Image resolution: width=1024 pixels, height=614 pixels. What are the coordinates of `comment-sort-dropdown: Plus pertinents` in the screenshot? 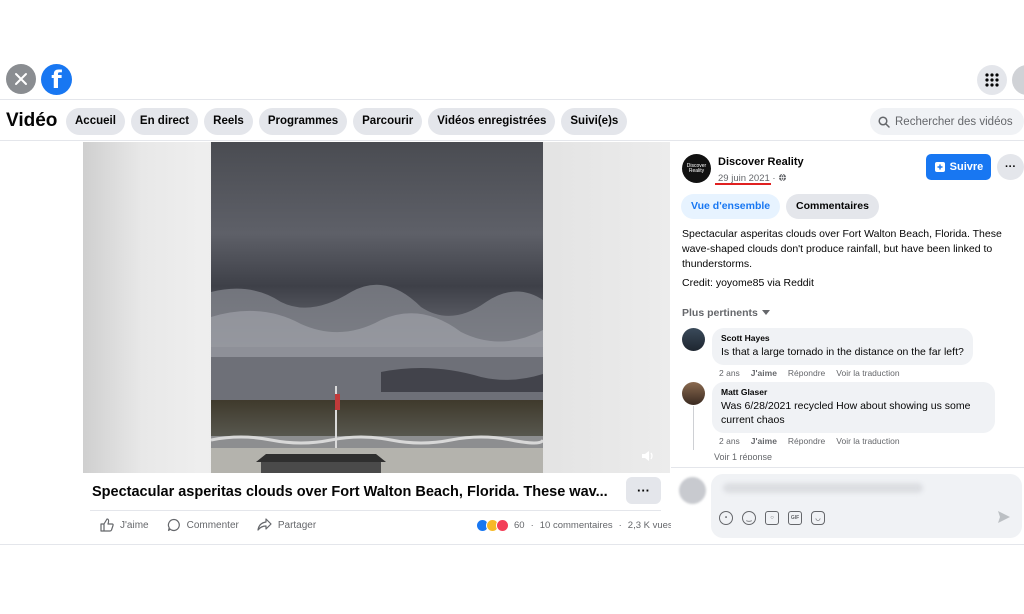 It's located at (726, 313).